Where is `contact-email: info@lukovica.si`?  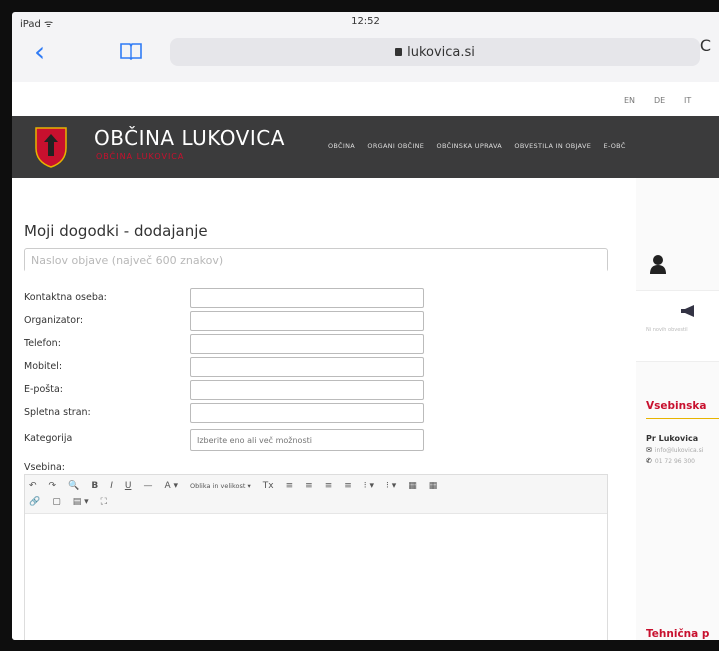 contact-email: info@lukovica.si is located at coordinates (679, 450).